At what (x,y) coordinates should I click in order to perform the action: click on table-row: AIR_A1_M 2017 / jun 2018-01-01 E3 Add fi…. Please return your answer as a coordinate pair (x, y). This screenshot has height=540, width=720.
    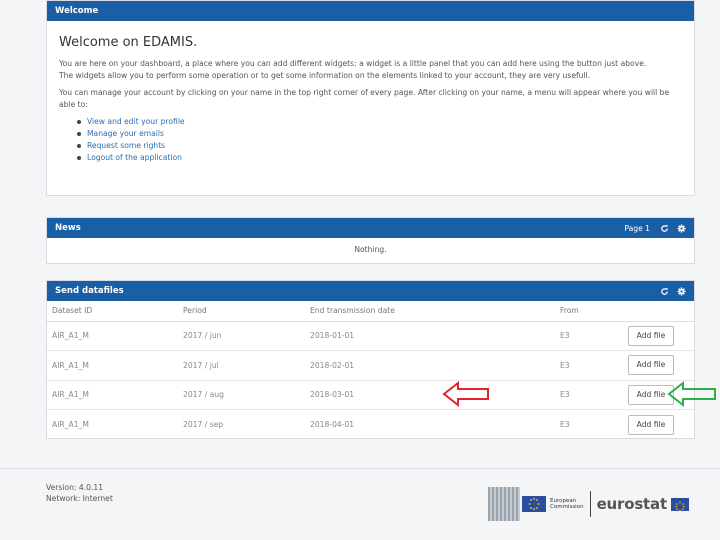
    Looking at the image, I should click on (370, 336).